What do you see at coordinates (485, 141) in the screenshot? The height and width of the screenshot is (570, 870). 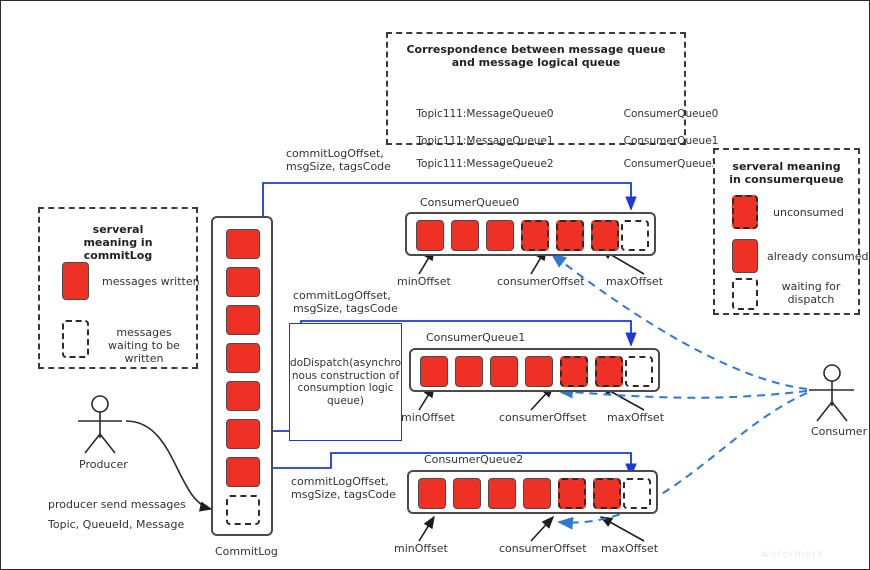 I see `corr-left-label: Topic111:MessageQueue1` at bounding box center [485, 141].